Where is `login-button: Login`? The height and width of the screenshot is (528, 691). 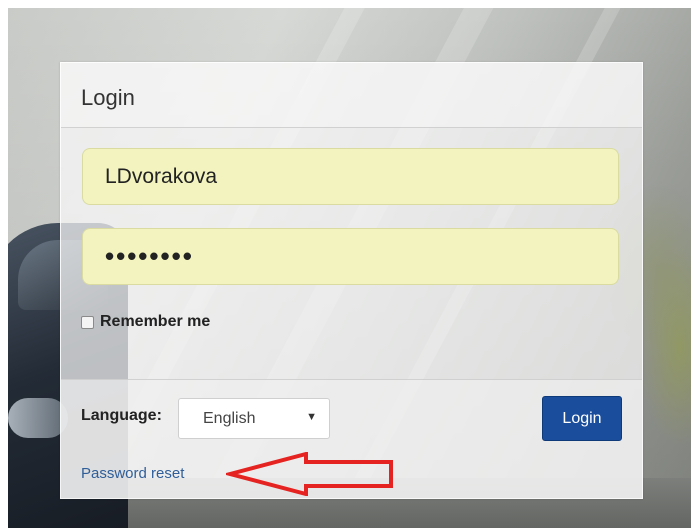 login-button: Login is located at coordinates (582, 418).